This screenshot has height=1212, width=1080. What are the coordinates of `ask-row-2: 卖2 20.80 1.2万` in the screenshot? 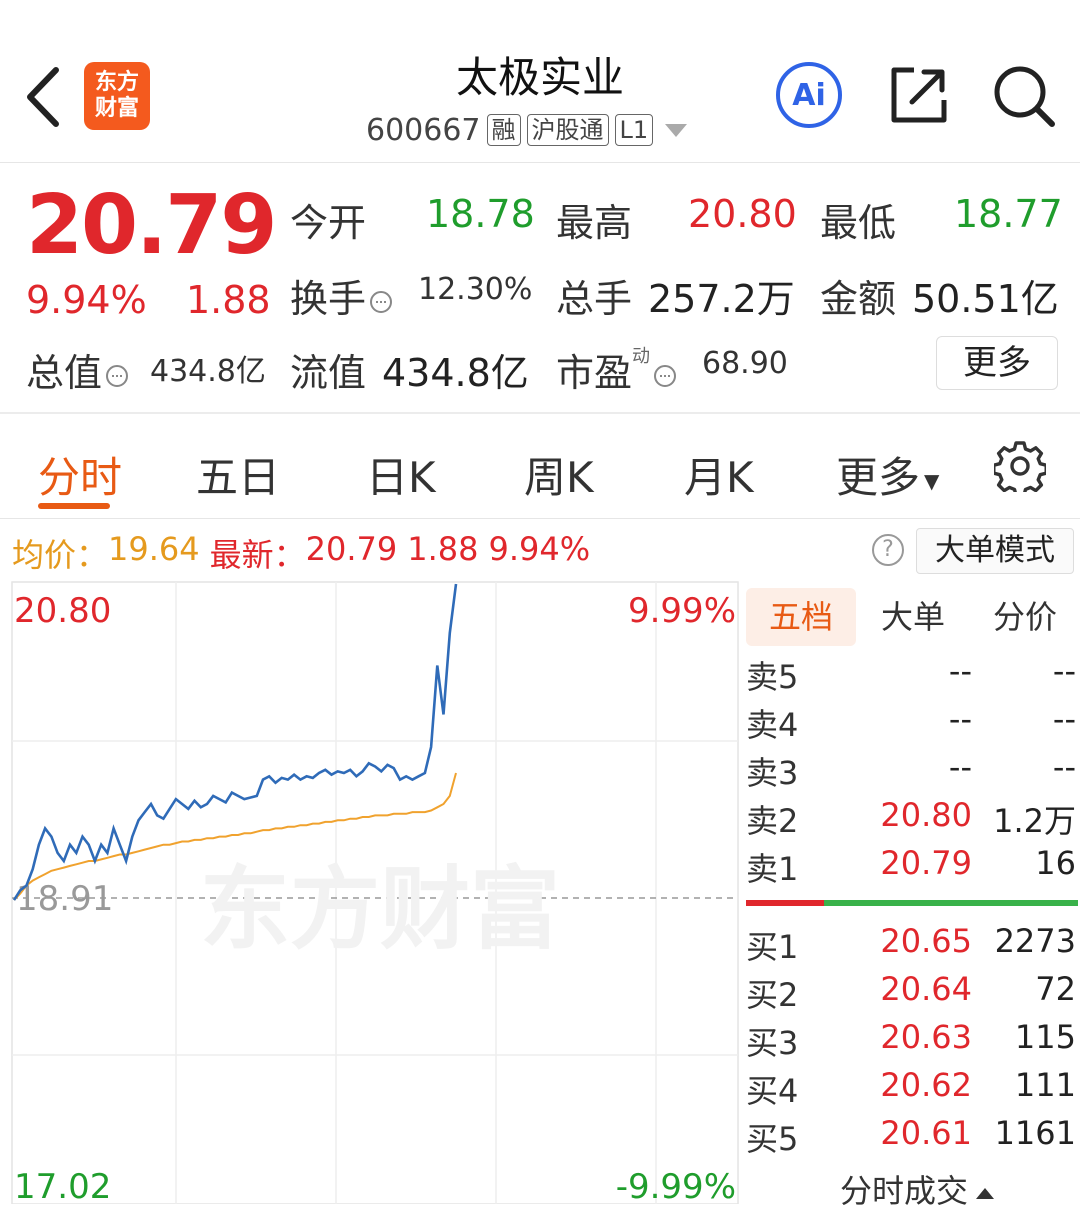 It's located at (912, 820).